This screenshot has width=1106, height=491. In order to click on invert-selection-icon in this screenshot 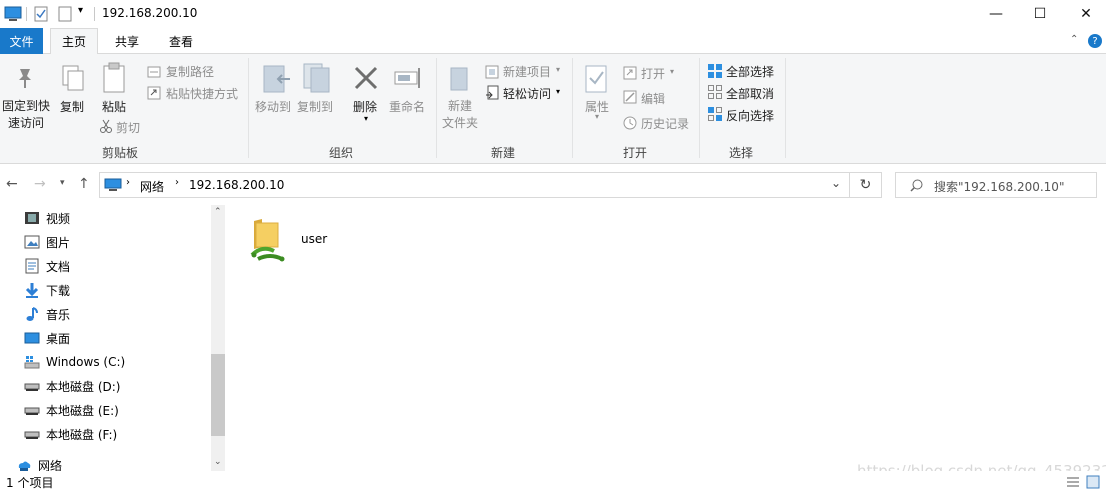, I will do `click(715, 114)`.